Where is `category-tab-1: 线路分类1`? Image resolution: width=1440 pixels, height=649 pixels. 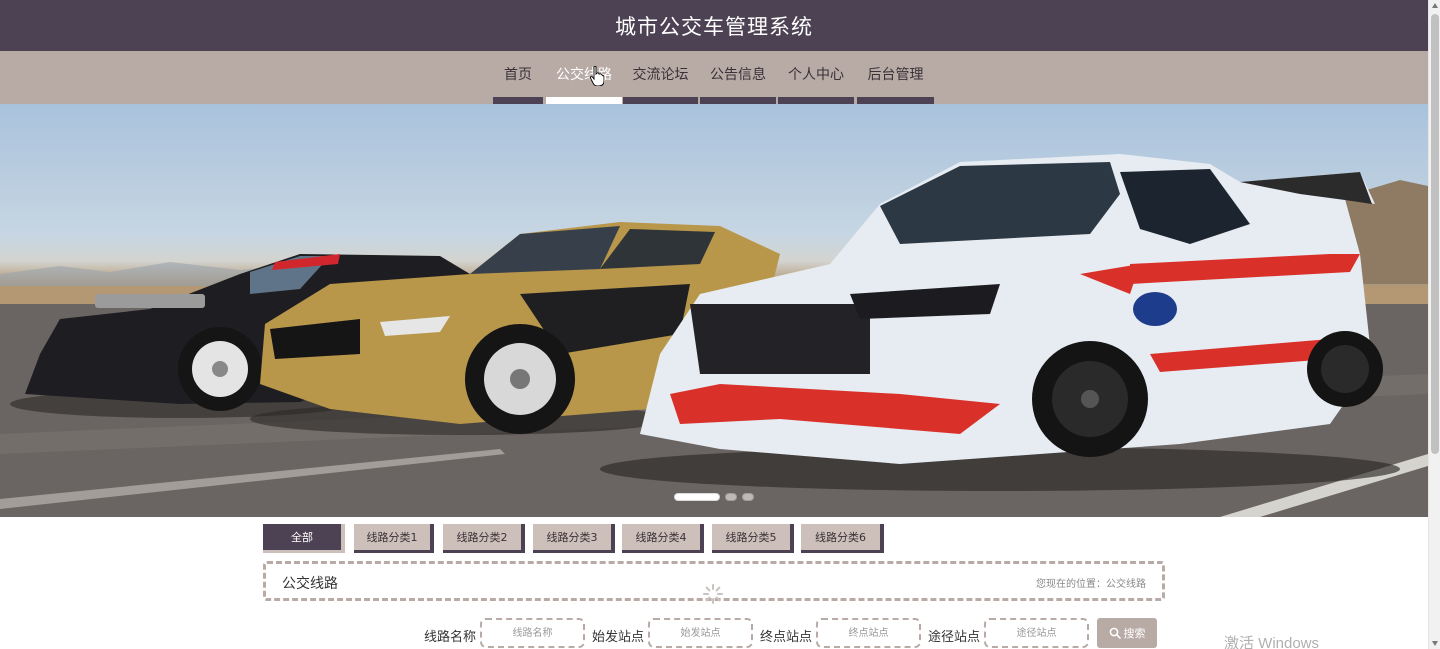 category-tab-1: 线路分类1 is located at coordinates (394, 538).